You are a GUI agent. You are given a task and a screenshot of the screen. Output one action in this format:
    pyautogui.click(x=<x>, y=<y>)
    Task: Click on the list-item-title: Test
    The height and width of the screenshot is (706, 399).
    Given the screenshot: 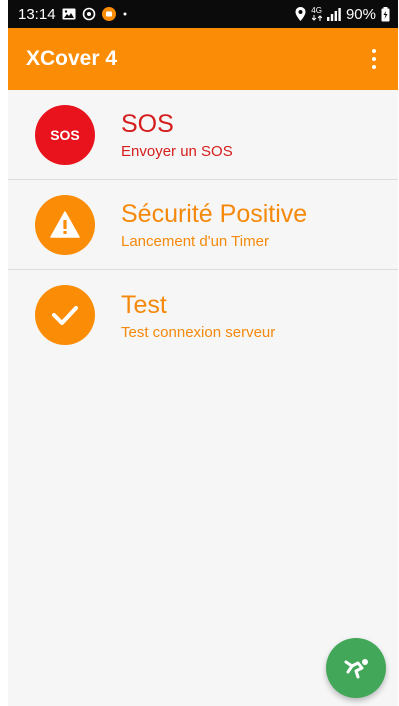 What is the action you would take?
    pyautogui.click(x=144, y=304)
    